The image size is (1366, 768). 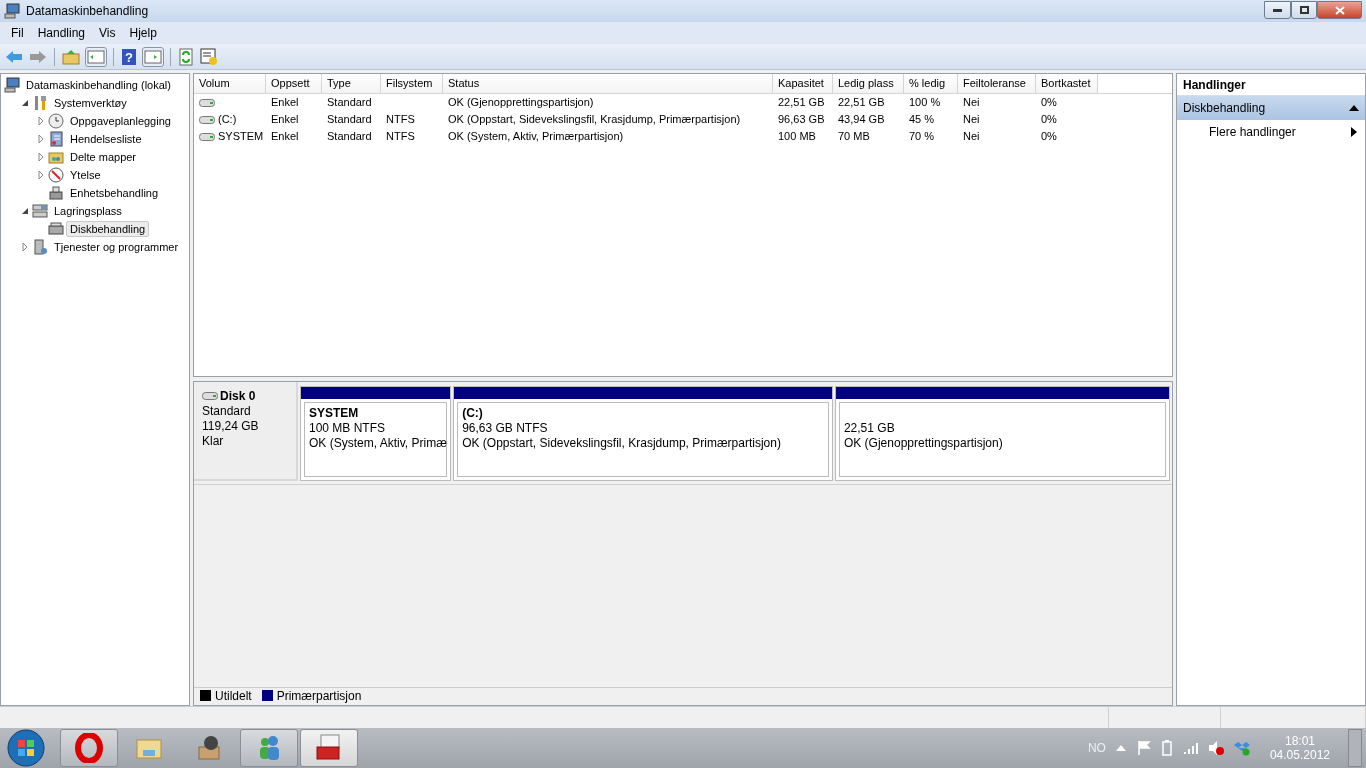 I want to click on battery-icon, so click(x=1166, y=748).